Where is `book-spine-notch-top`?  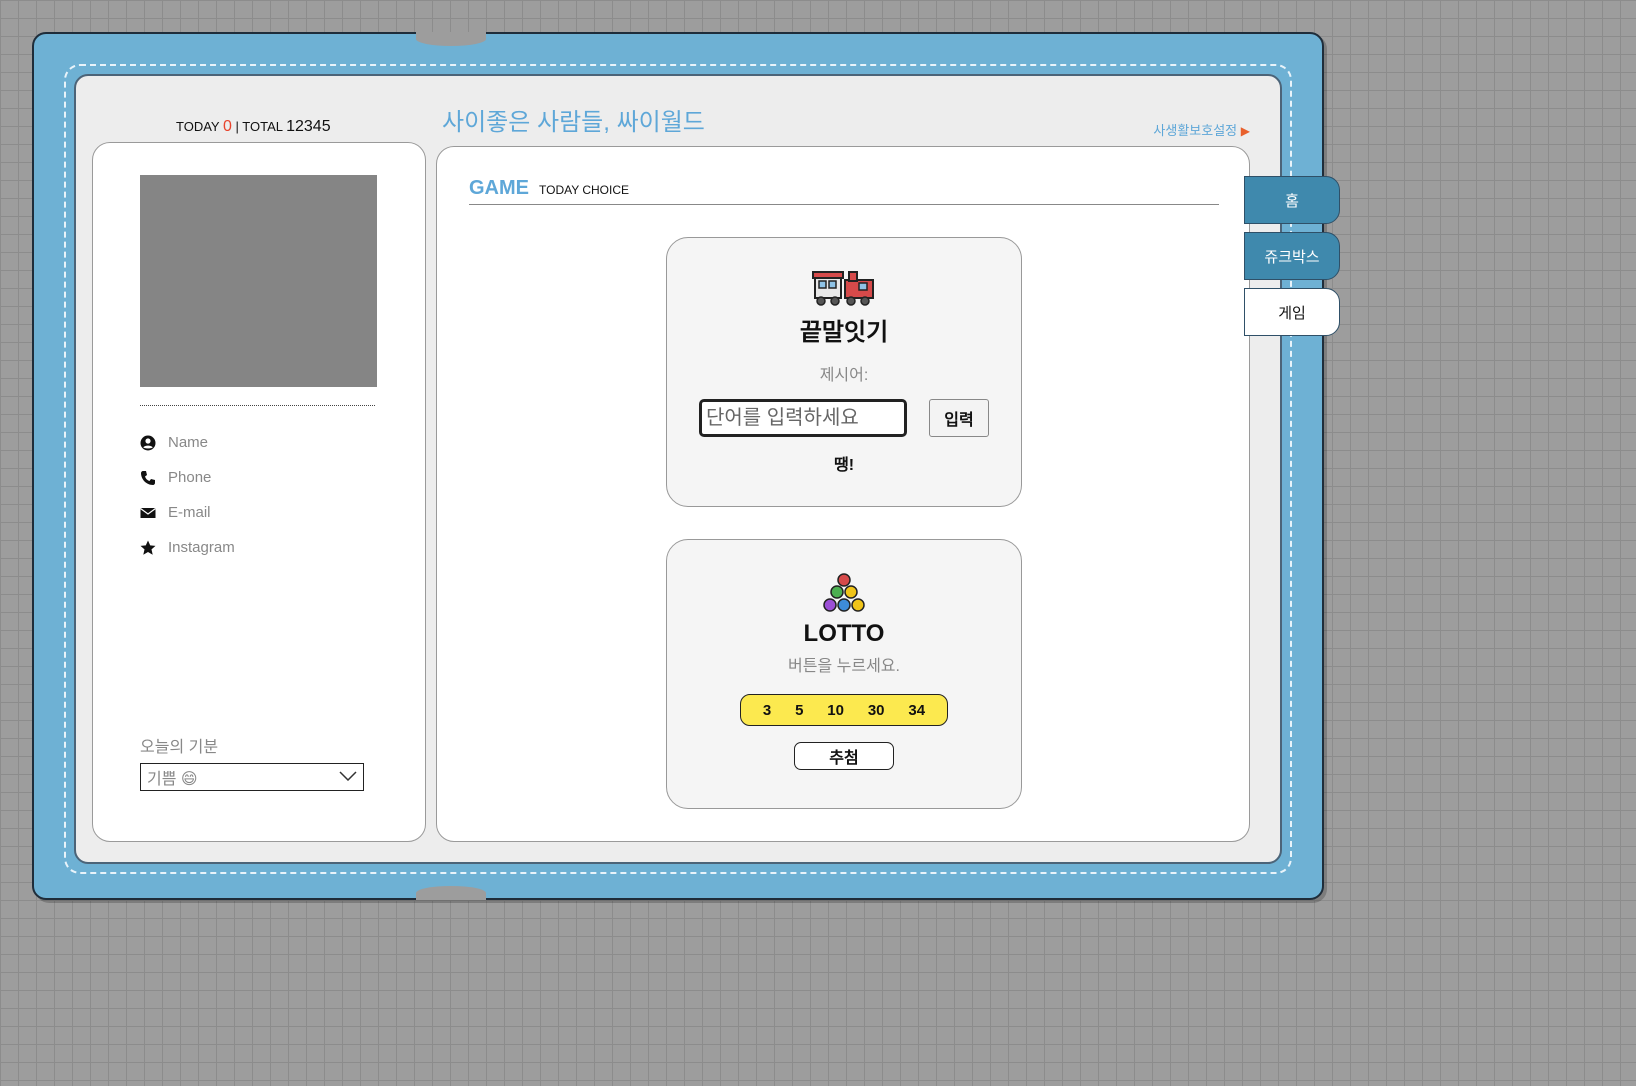 book-spine-notch-top is located at coordinates (451, 39).